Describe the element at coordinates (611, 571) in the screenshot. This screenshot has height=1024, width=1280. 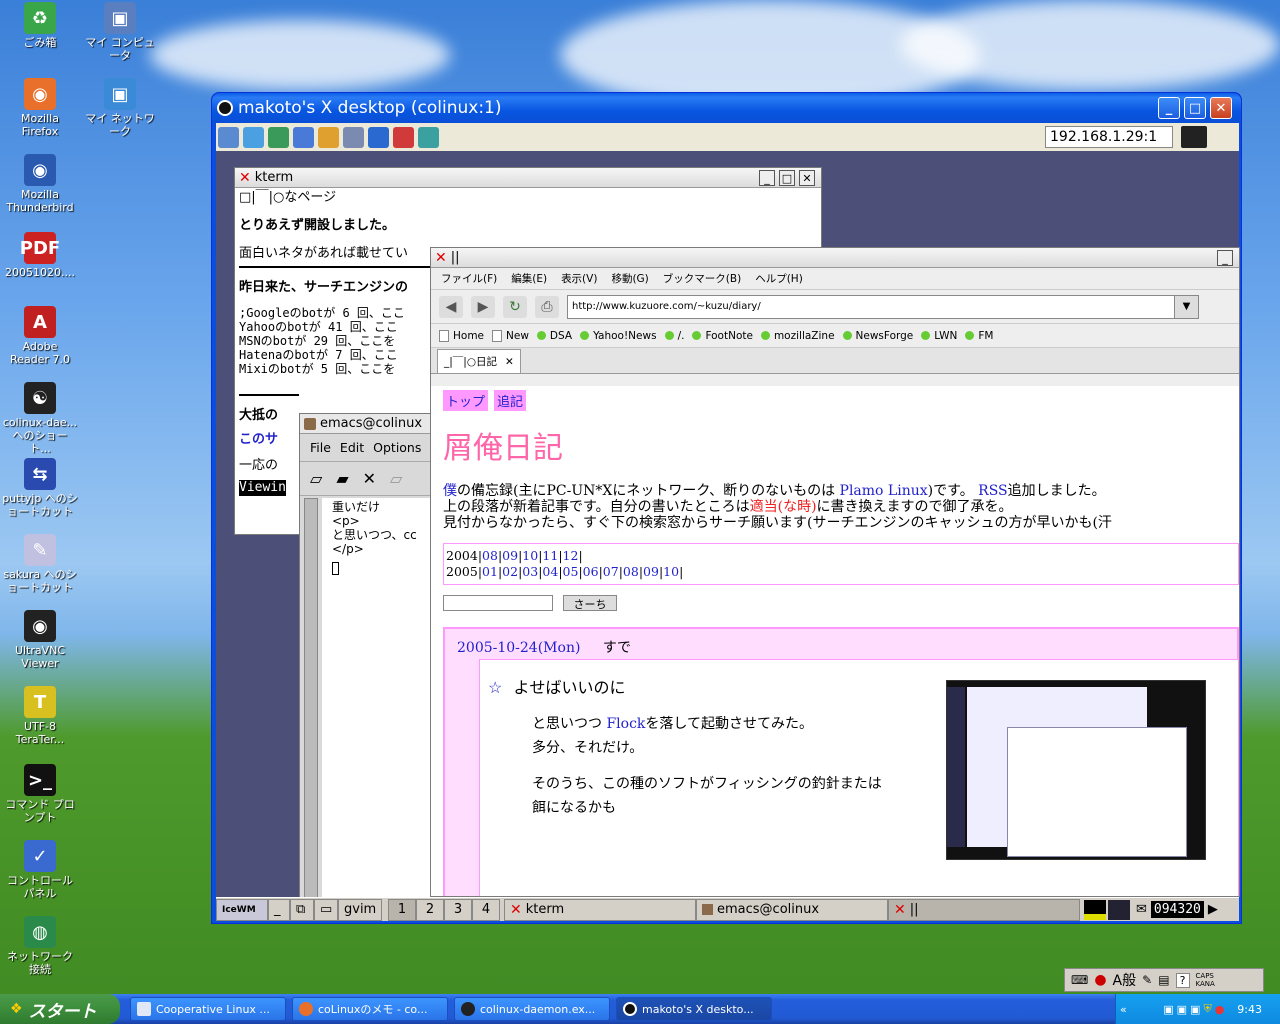
I see `archive-month-link: 07` at that location.